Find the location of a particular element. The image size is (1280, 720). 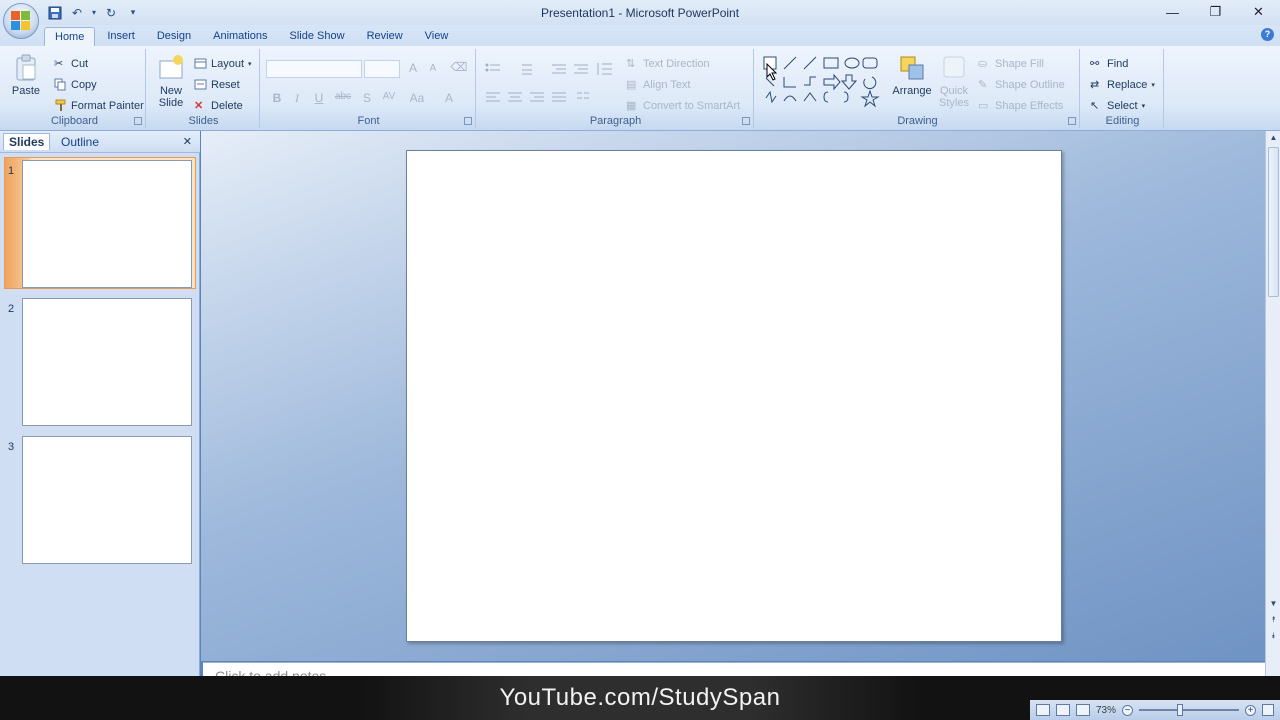

cut-label: Cut is located at coordinates (80, 63).